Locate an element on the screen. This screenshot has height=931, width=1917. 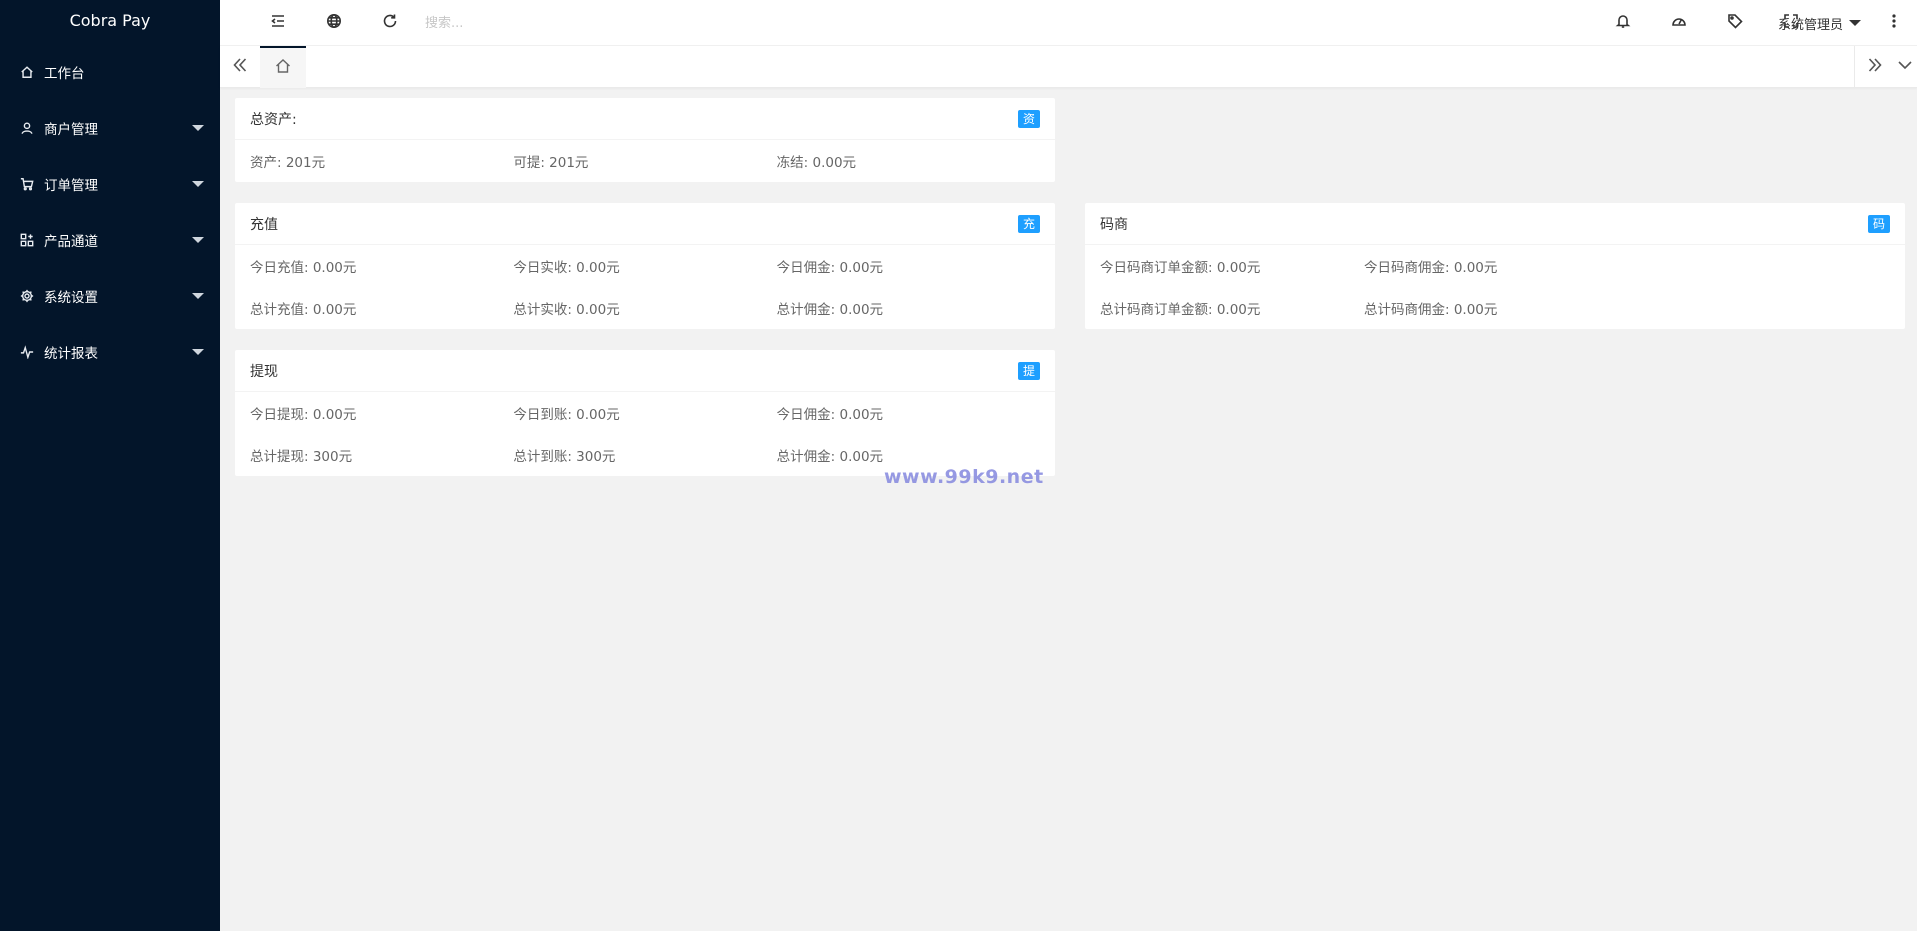
refresh-icon is located at coordinates (390, 23).